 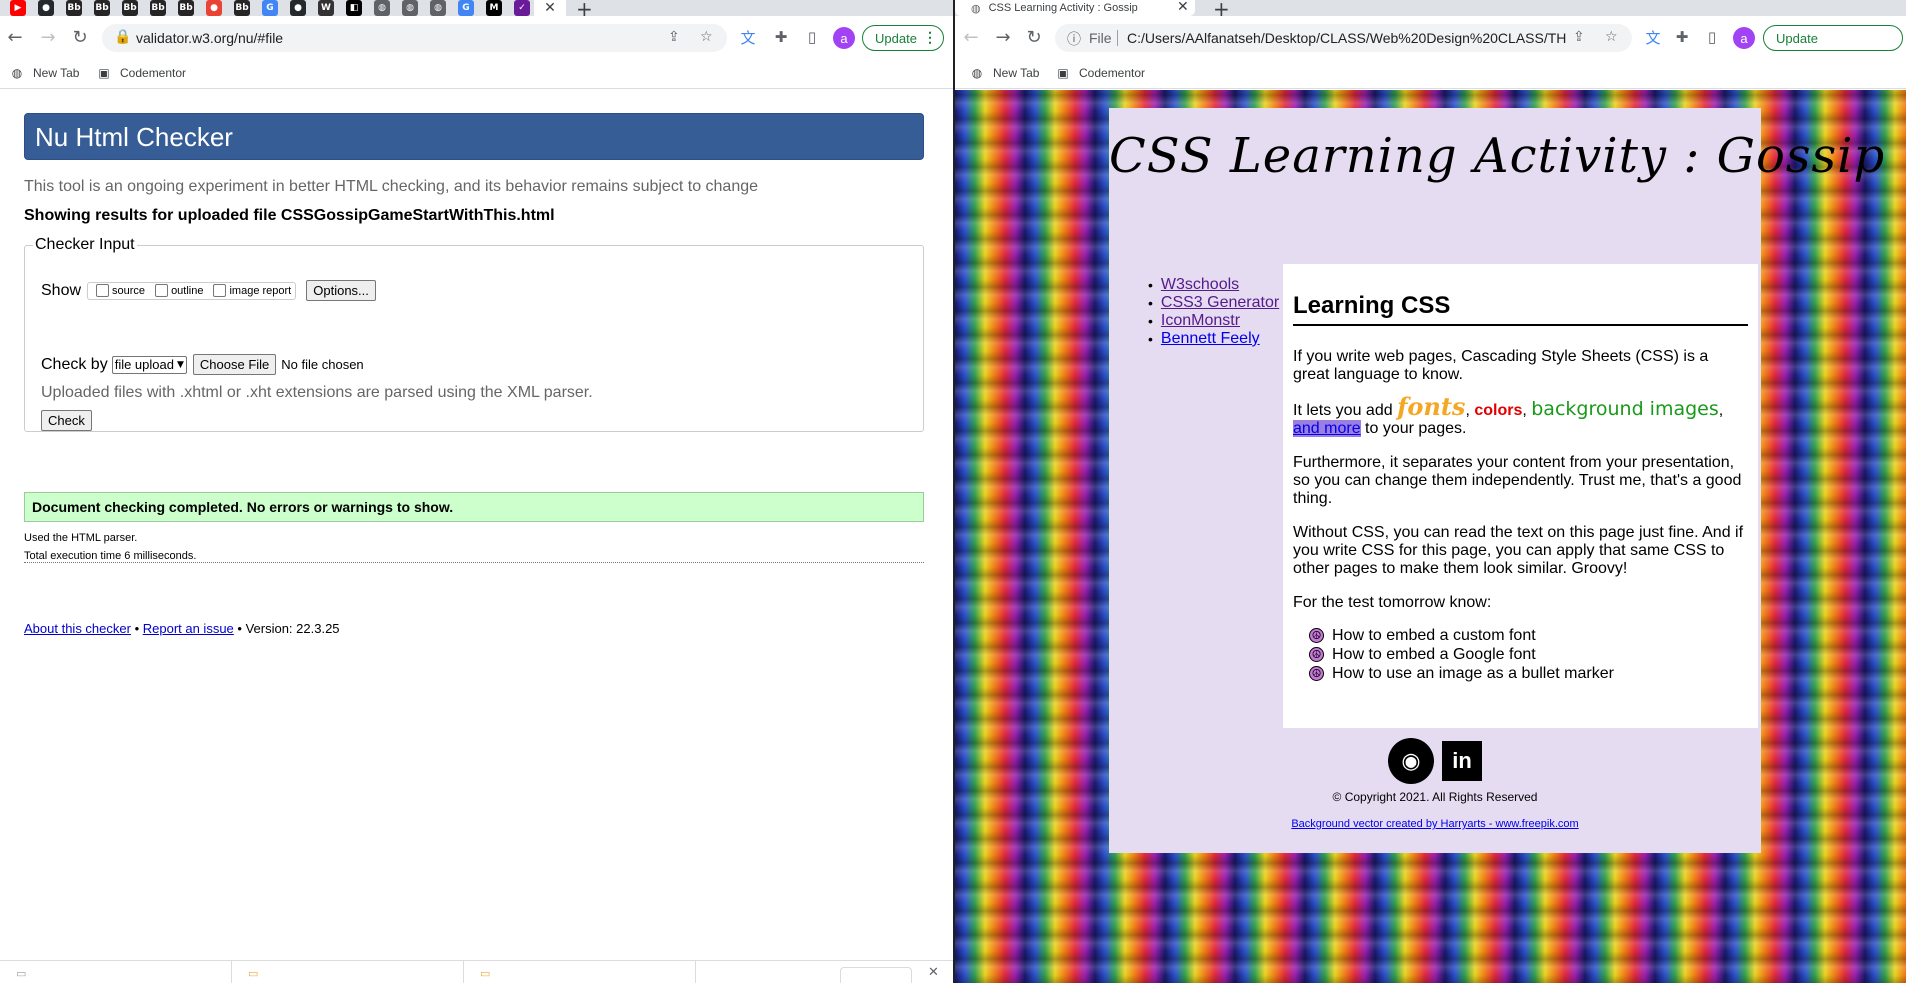 What do you see at coordinates (1220, 303) in the screenshot?
I see `nav-link-css3-generator: CSS3 Generator` at bounding box center [1220, 303].